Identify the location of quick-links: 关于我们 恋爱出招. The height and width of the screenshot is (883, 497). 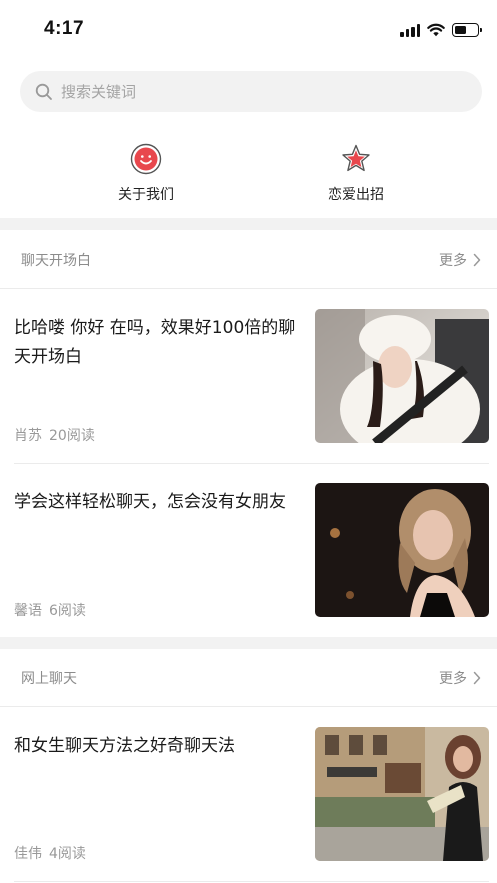
(248, 176).